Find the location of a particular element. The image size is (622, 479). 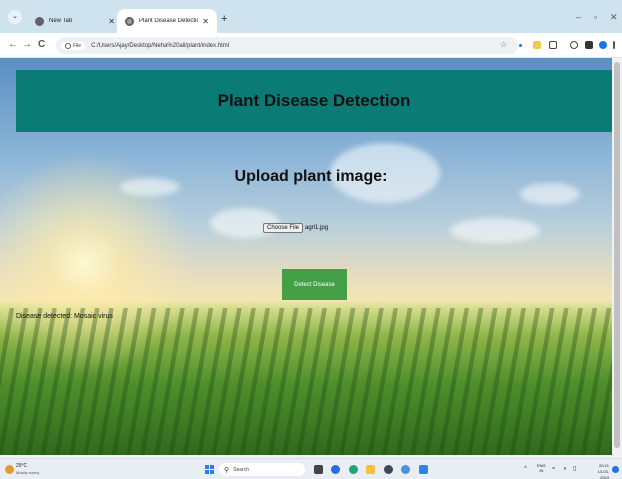

wifi-icon: ≈ is located at coordinates (553, 469).